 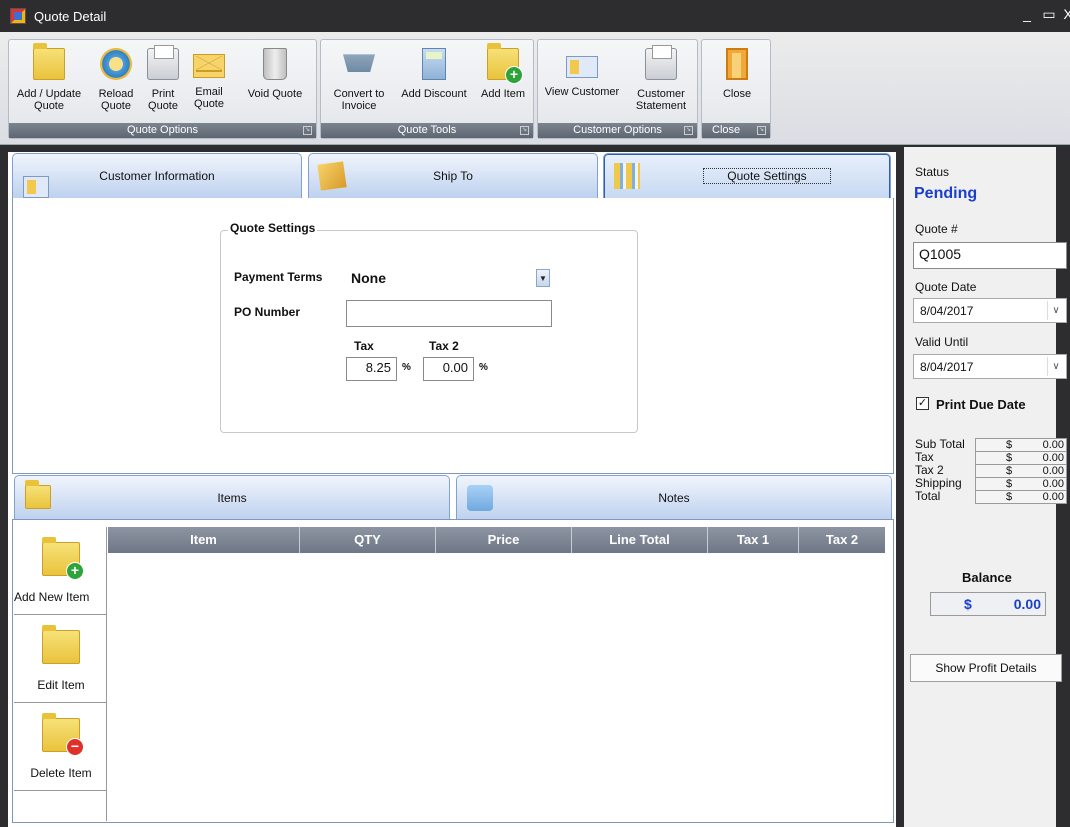 I want to click on delete-folder-icon, so click(x=63, y=734).